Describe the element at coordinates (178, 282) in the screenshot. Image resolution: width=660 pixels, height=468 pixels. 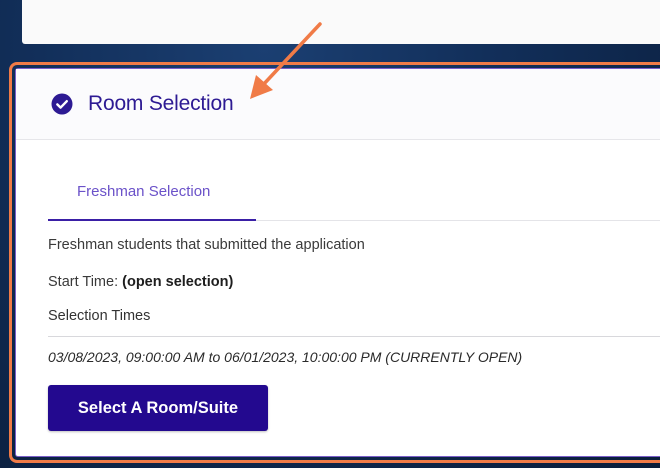
I see `start-time-value: (open selection)` at that location.